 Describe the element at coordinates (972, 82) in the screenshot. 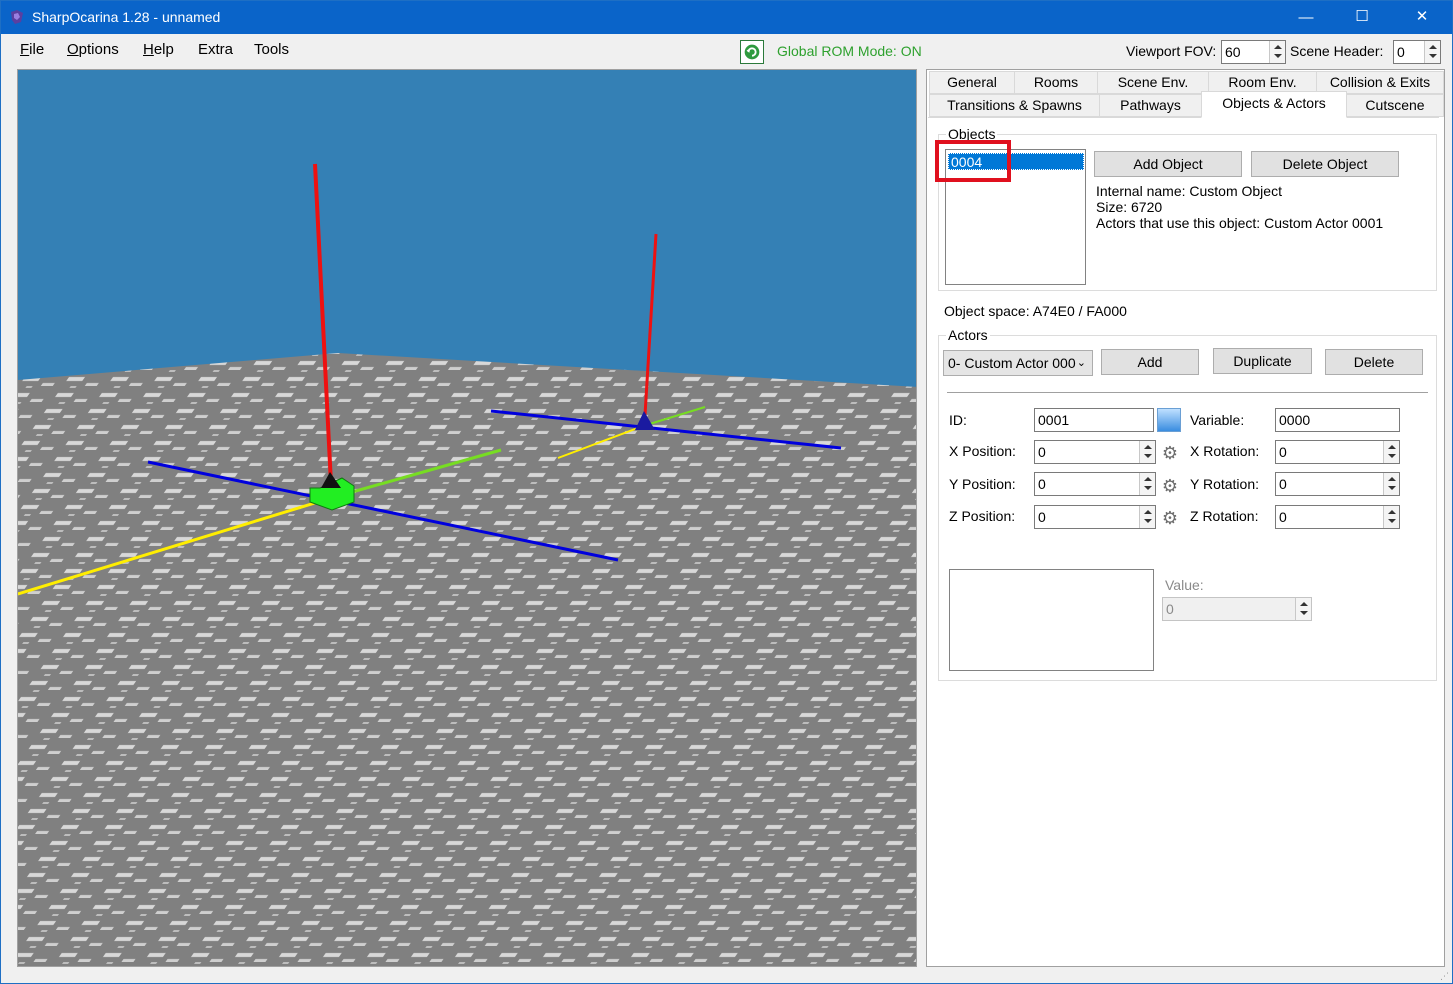

I see `tab-general: General` at that location.